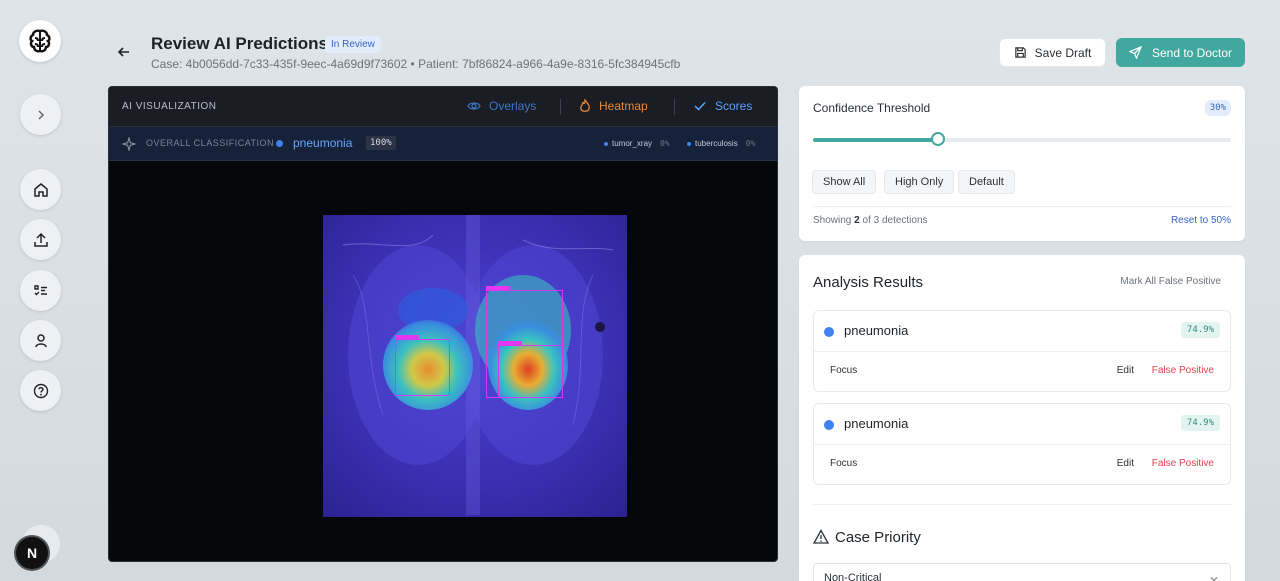 Image resolution: width=1280 pixels, height=581 pixels. Describe the element at coordinates (1020, 52) in the screenshot. I see `save-icon` at that location.